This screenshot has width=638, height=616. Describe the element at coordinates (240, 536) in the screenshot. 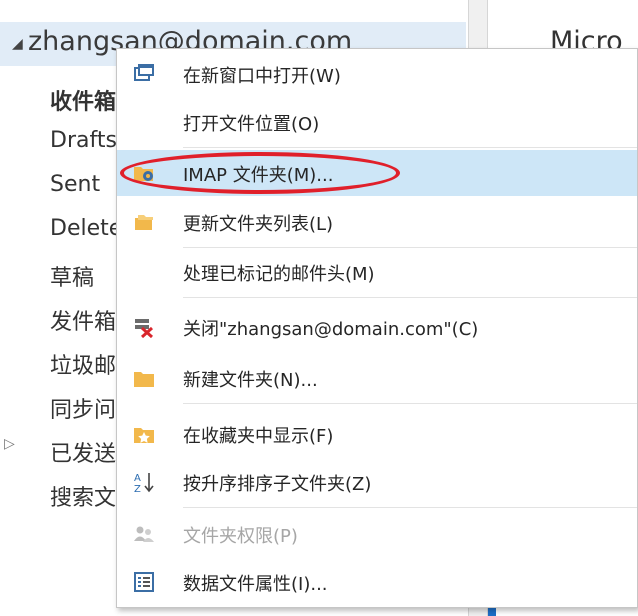

I see `menu-item-label: 文件夹权限(P)` at that location.